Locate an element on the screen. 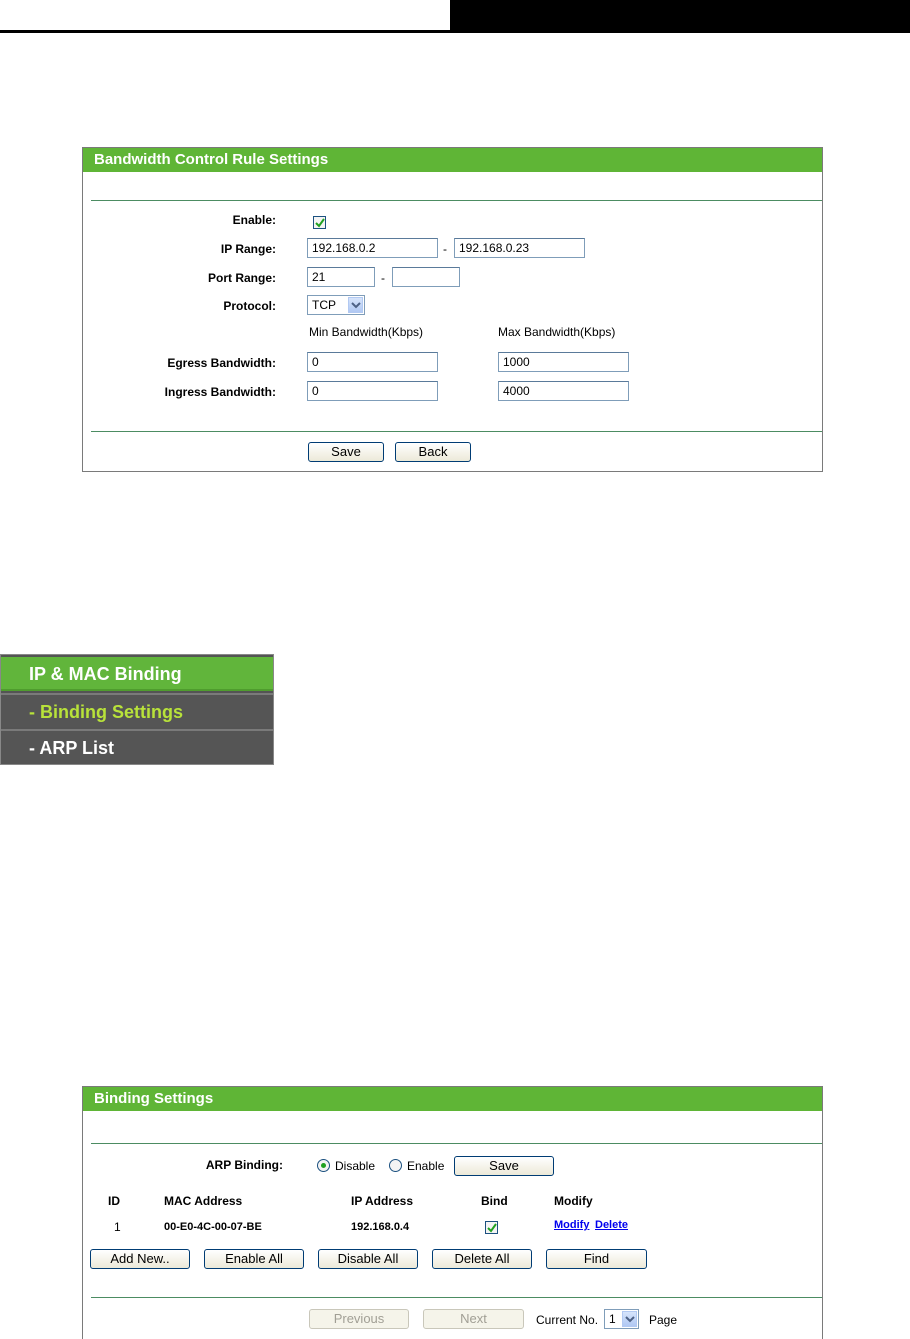 Image resolution: width=910 pixels, height=1339 pixels. row-modify-link: Modify is located at coordinates (571, 1225).